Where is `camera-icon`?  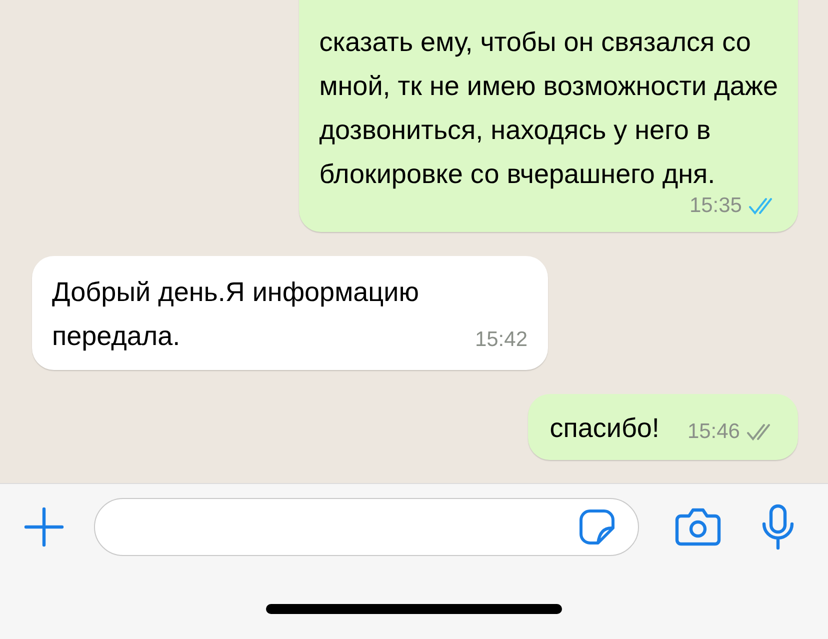
camera-icon is located at coordinates (698, 527).